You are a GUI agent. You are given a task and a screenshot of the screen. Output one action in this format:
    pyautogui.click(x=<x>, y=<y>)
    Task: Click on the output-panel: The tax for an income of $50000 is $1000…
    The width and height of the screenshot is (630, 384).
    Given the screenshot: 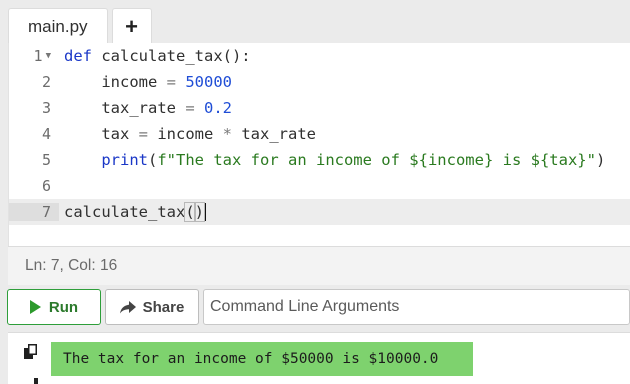 What is the action you would take?
    pyautogui.click(x=319, y=358)
    